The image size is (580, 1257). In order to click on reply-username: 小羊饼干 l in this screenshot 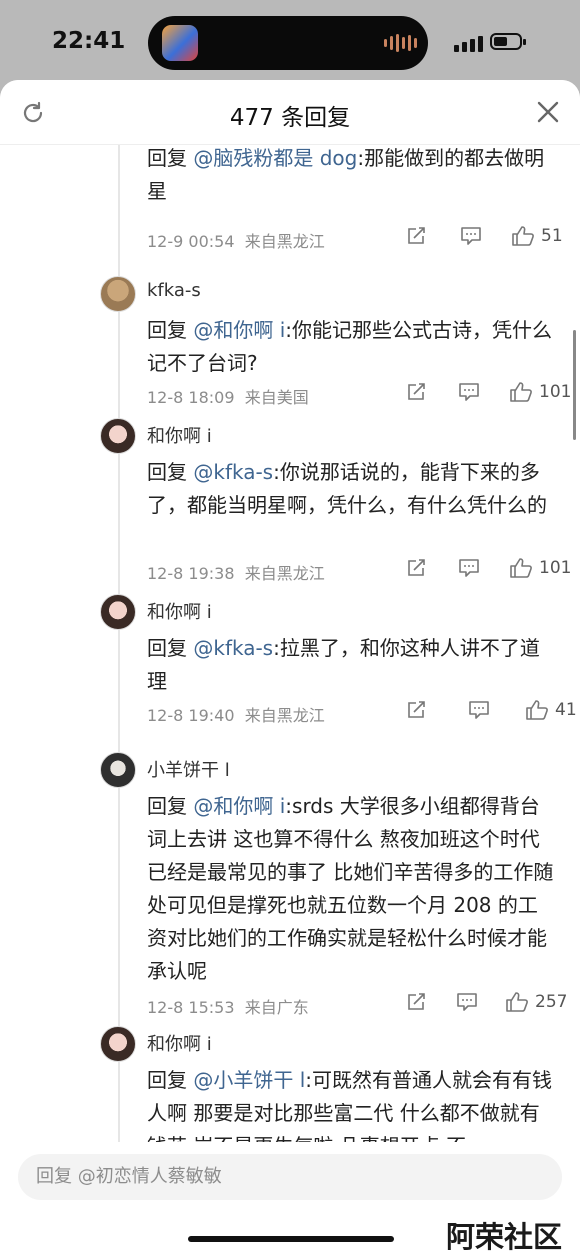, I will do `click(188, 769)`.